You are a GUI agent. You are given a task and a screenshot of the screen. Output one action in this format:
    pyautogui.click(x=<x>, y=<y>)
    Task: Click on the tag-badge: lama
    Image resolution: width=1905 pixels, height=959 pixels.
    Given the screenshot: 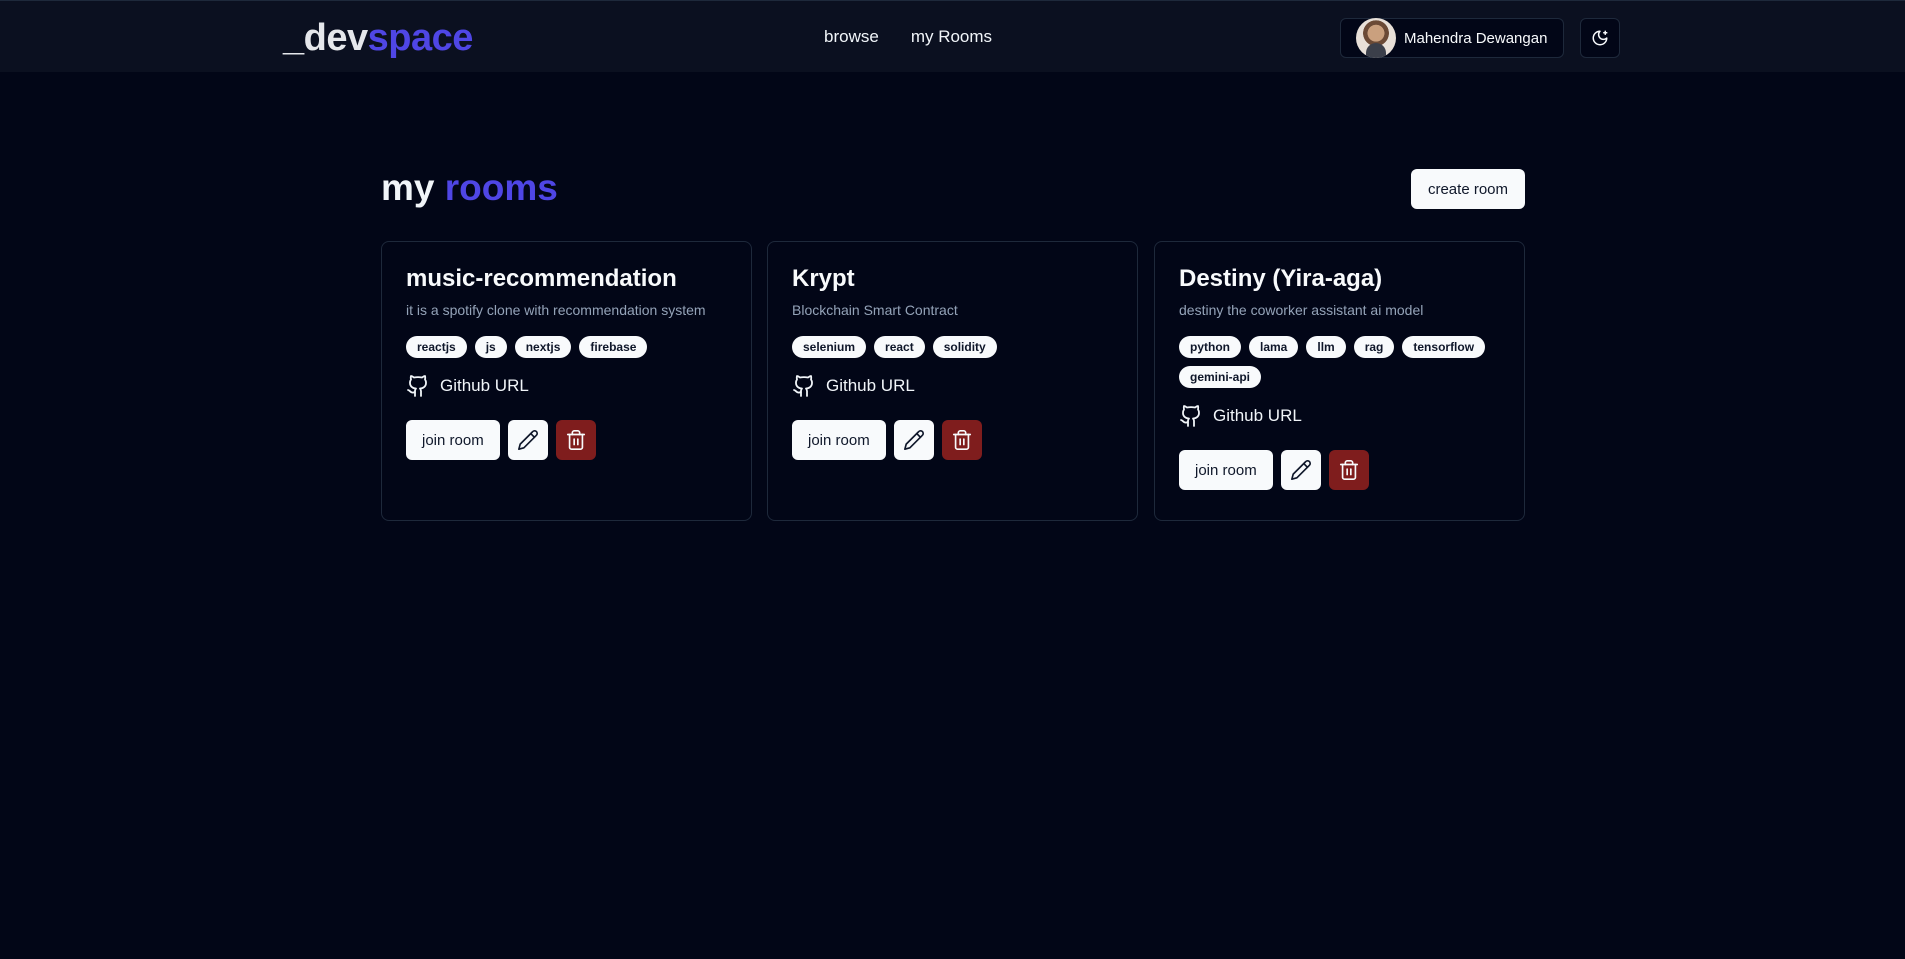 What is the action you would take?
    pyautogui.click(x=1274, y=347)
    